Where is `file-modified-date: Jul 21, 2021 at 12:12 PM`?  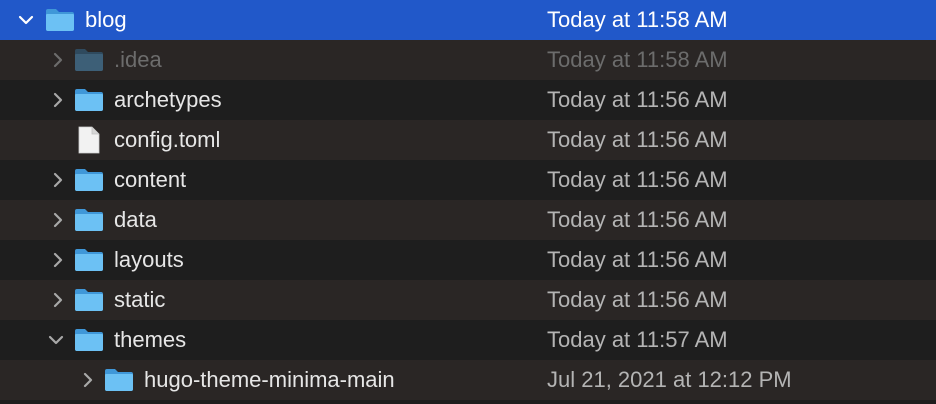 file-modified-date: Jul 21, 2021 at 12:12 PM is located at coordinates (669, 379).